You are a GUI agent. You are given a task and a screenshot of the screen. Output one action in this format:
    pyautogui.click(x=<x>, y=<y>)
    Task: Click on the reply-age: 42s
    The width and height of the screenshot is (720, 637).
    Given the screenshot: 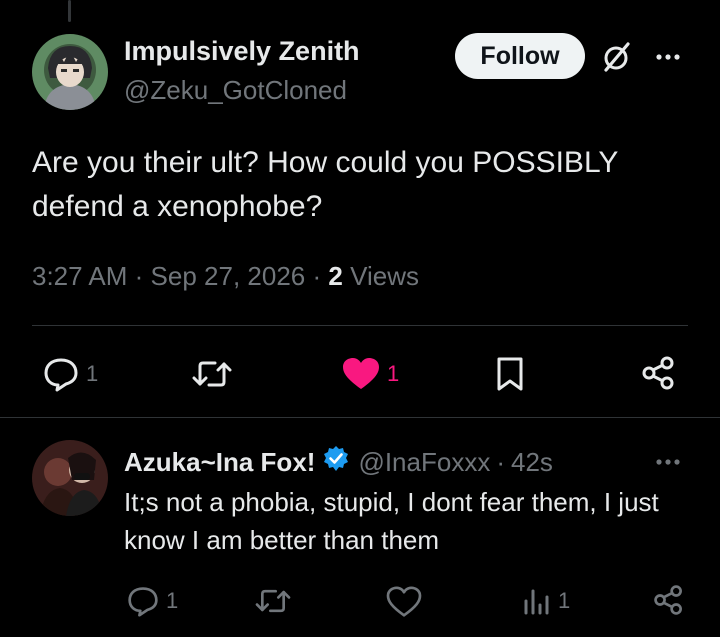 What is the action you would take?
    pyautogui.click(x=532, y=462)
    